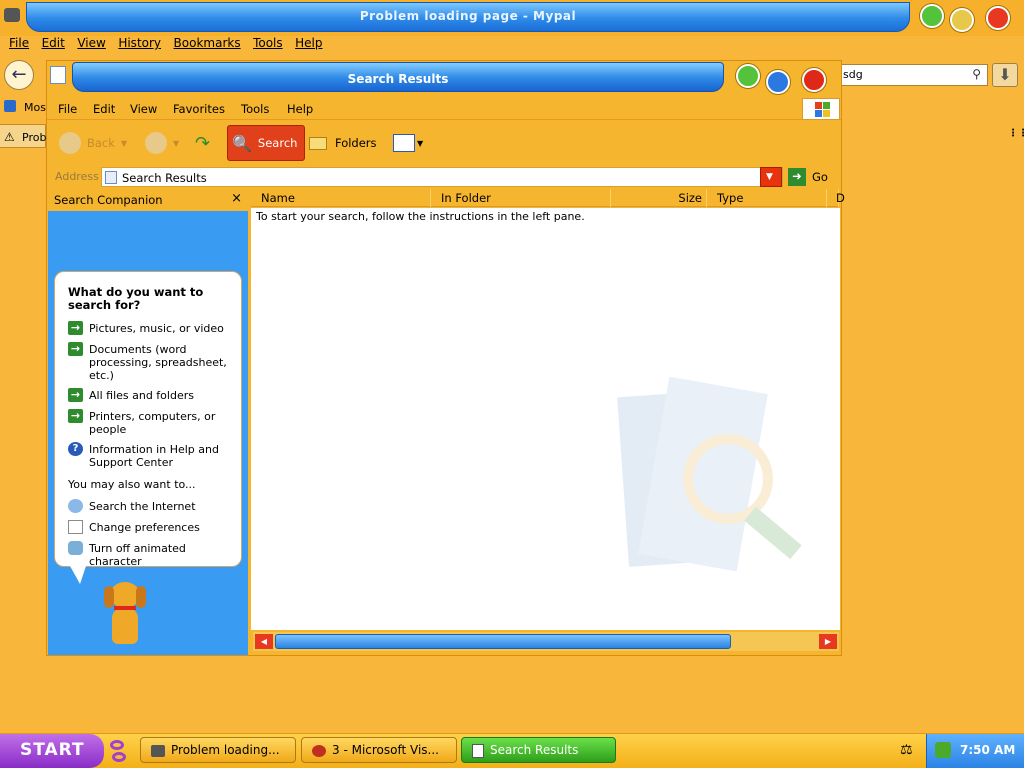  What do you see at coordinates (77, 176) in the screenshot?
I see `address-label: Address` at bounding box center [77, 176].